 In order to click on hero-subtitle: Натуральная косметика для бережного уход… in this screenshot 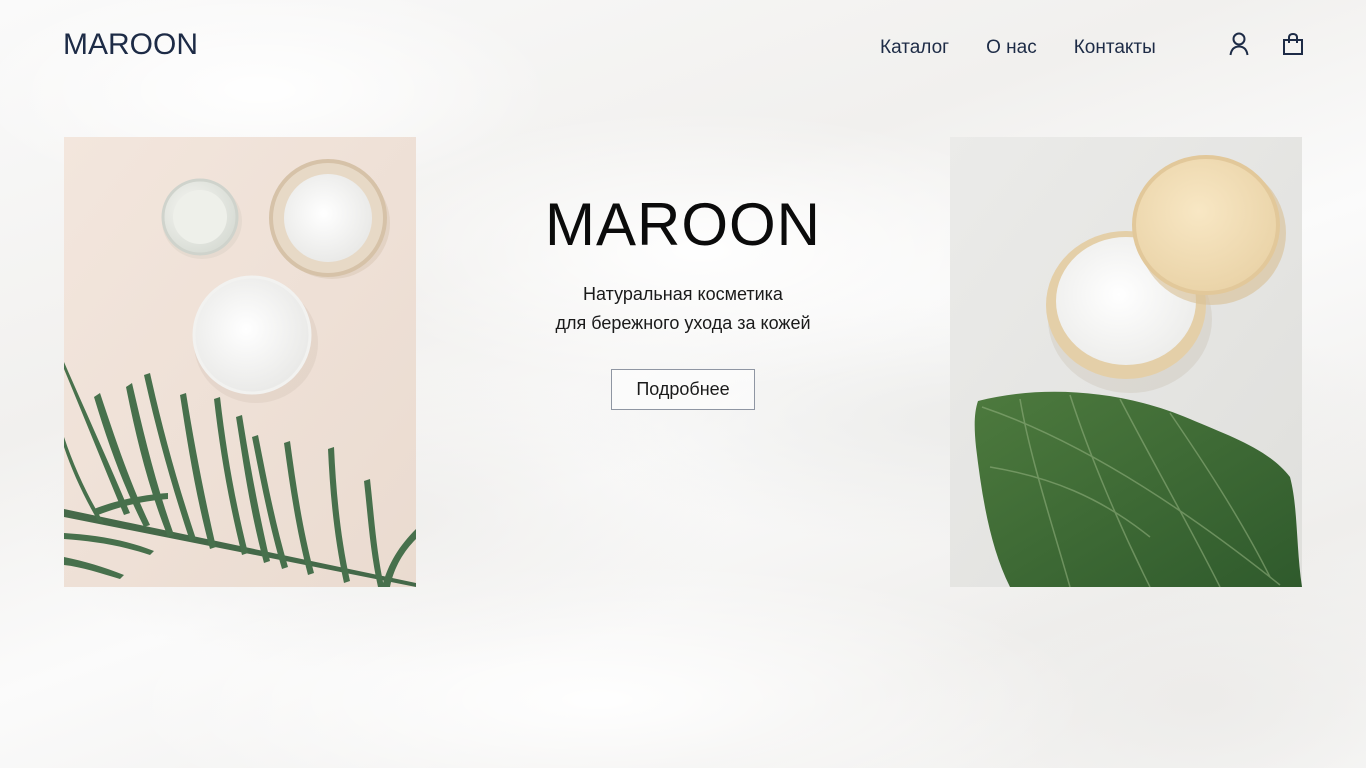, I will do `click(683, 309)`.